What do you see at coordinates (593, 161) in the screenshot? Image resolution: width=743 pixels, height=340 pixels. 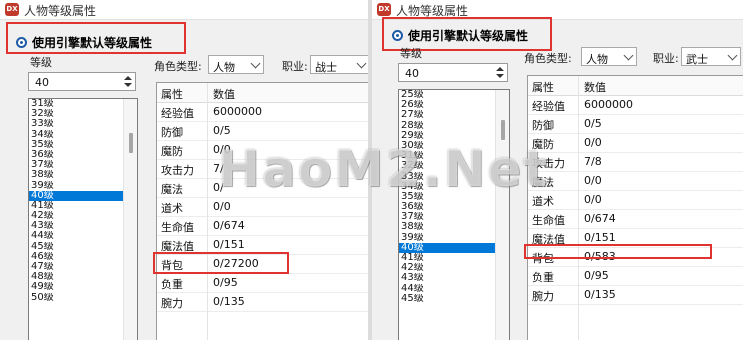 I see `value-cell: 7/8` at bounding box center [593, 161].